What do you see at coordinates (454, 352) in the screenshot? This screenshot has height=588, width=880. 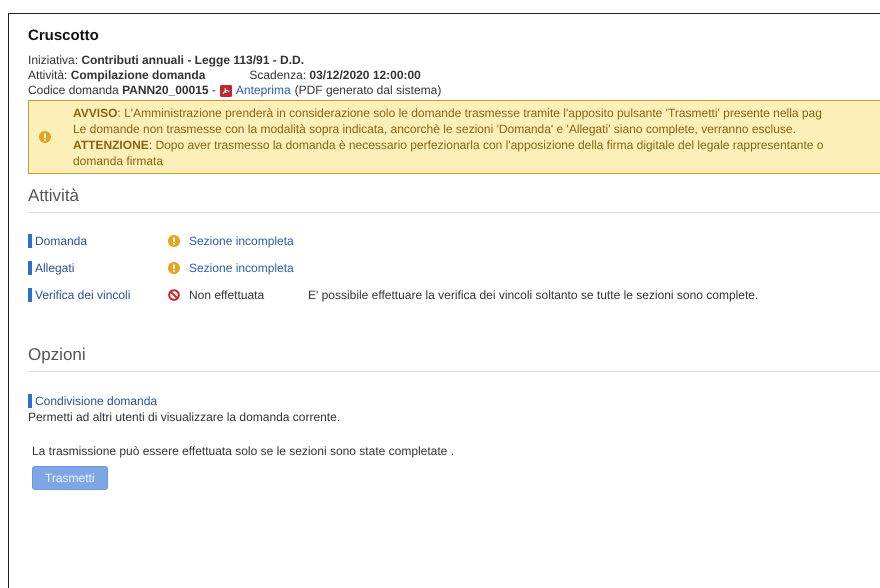 I see `section-heading: Opzioni` at bounding box center [454, 352].